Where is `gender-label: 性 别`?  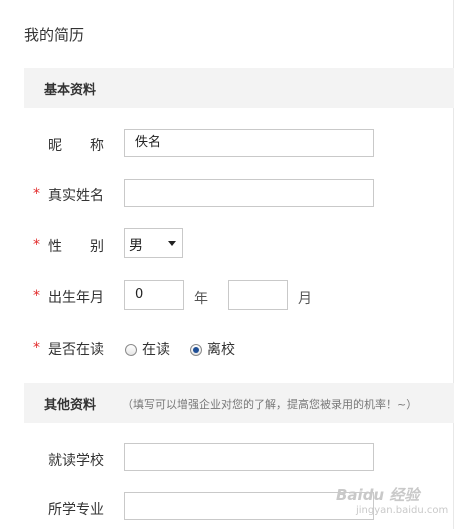
gender-label: 性 别 is located at coordinates (76, 247).